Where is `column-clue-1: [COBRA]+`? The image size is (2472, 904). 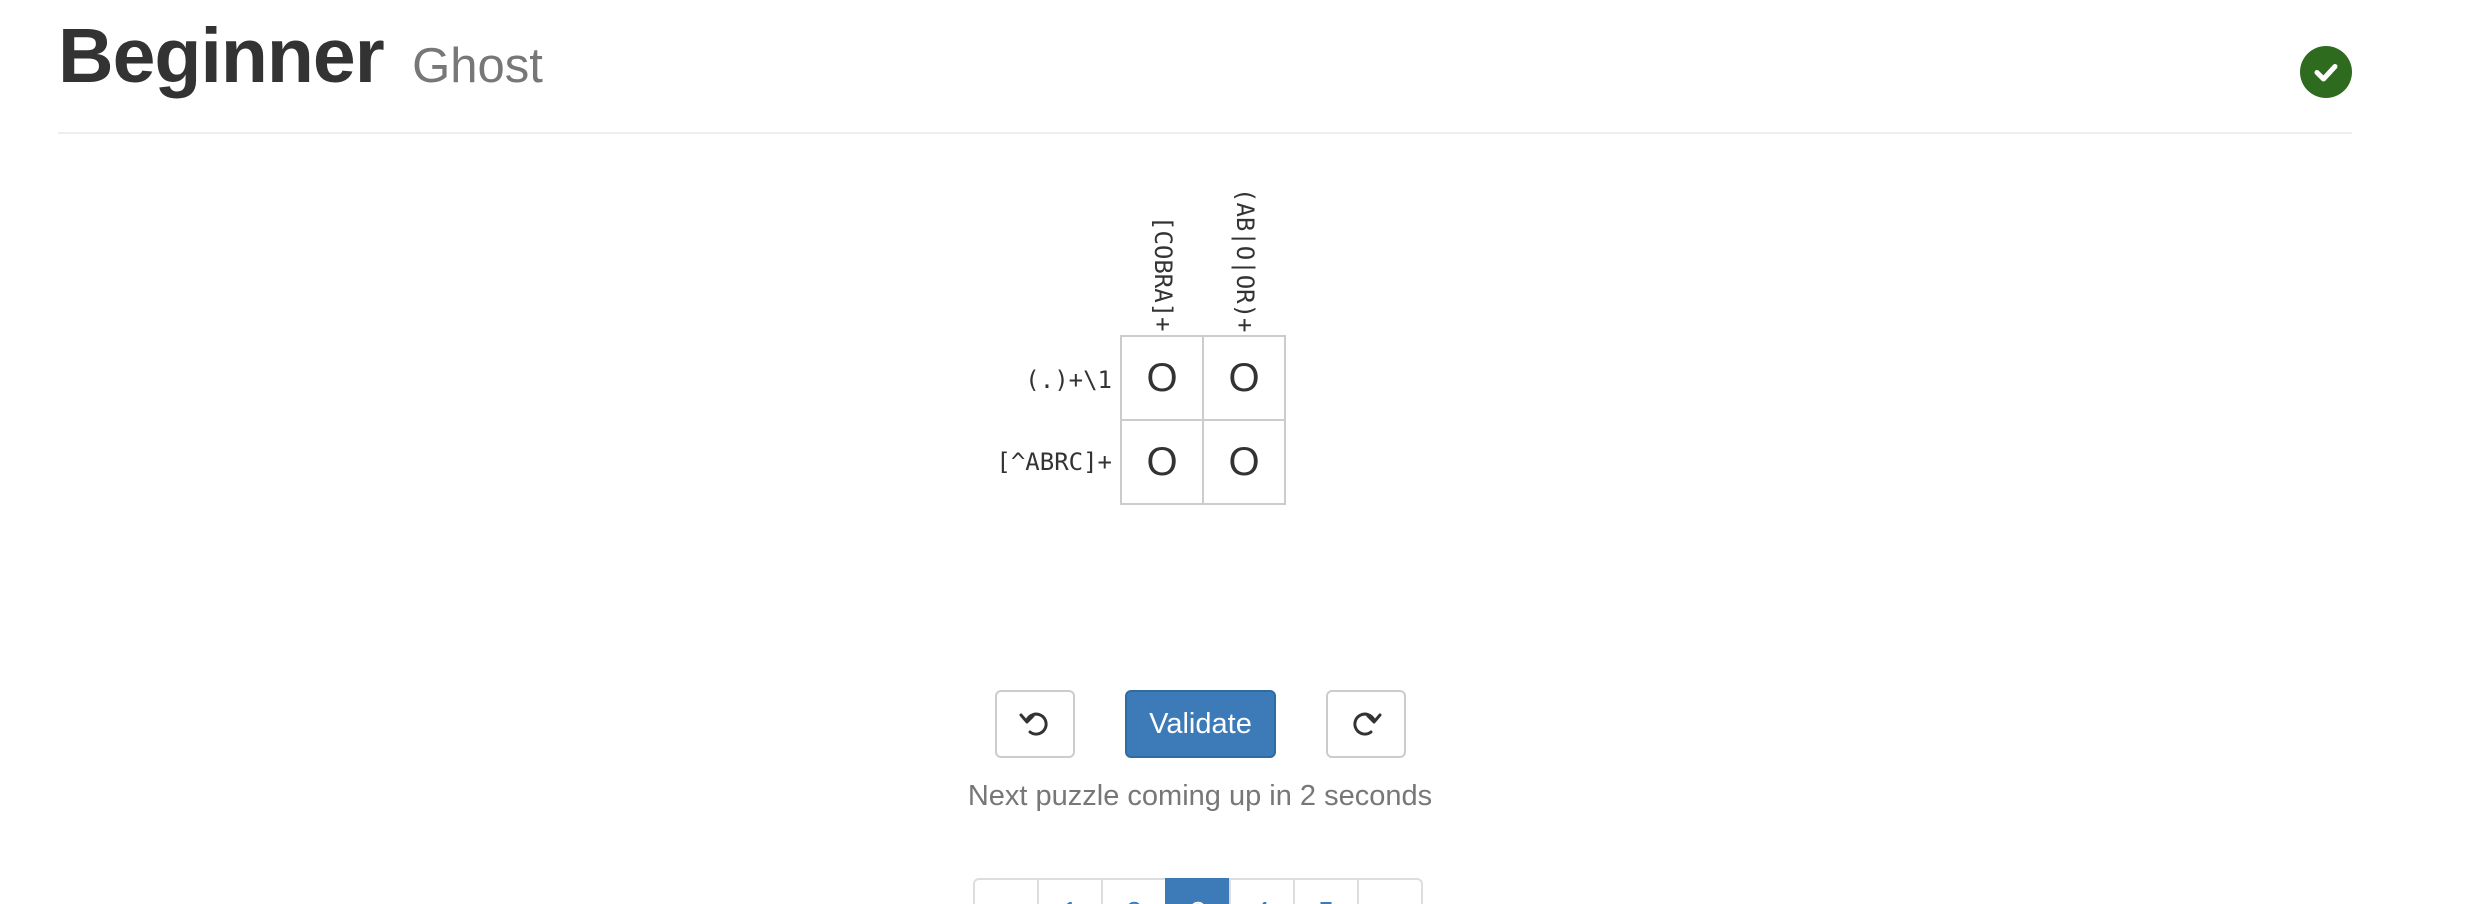
column-clue-1: [COBRA]+ is located at coordinates (1163, 241).